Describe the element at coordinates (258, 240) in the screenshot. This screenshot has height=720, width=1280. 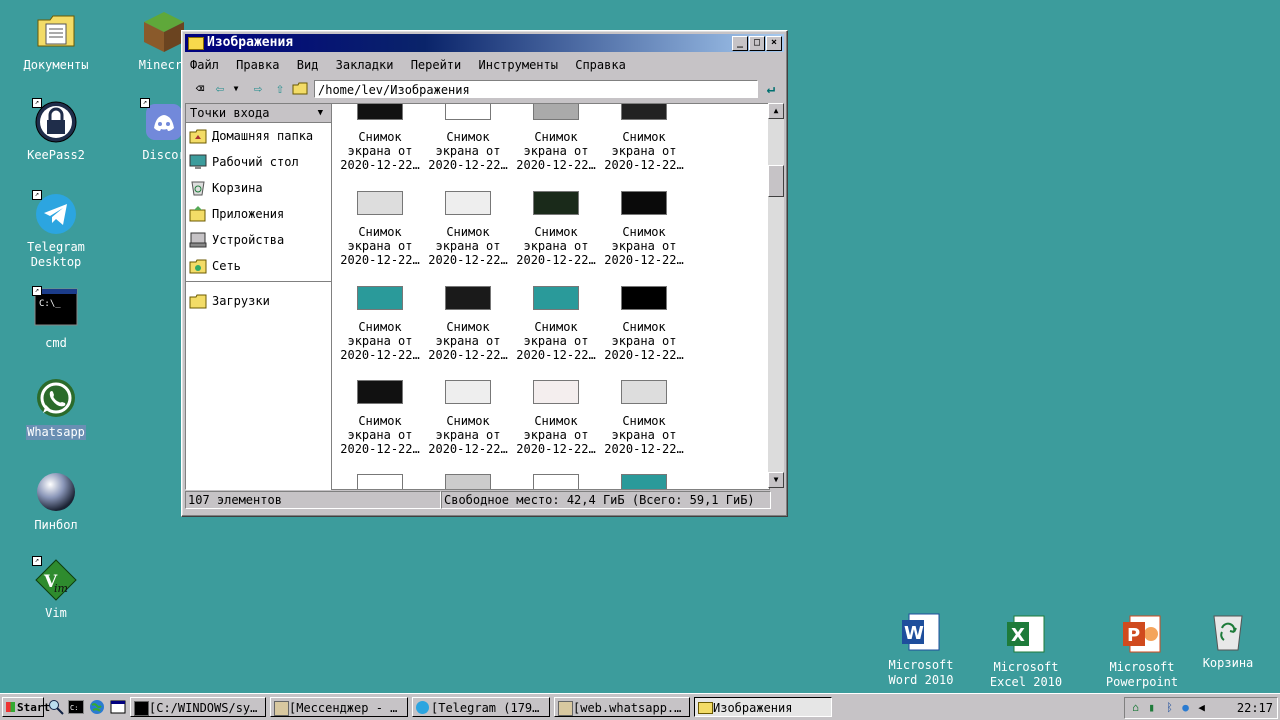
I see `sidebar-item-devices: Устройства` at that location.